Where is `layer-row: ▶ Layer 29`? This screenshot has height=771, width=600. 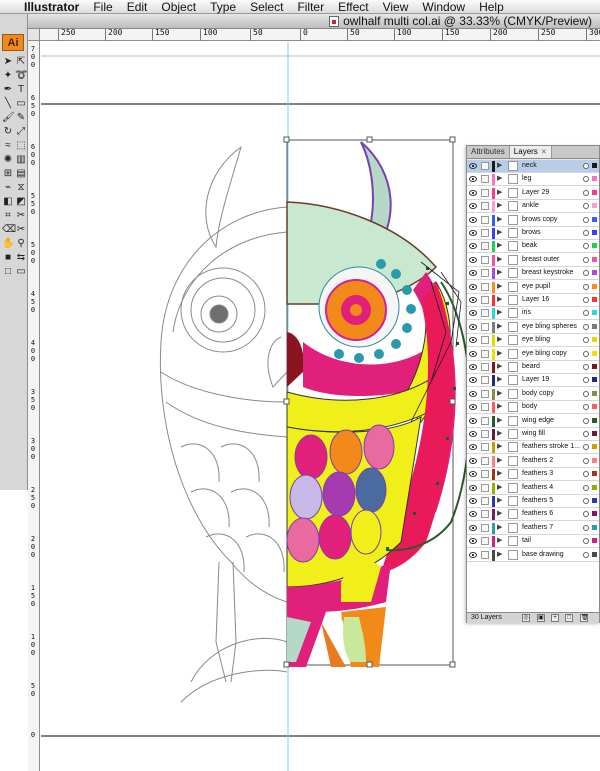 layer-row: ▶ Layer 29 is located at coordinates (533, 193).